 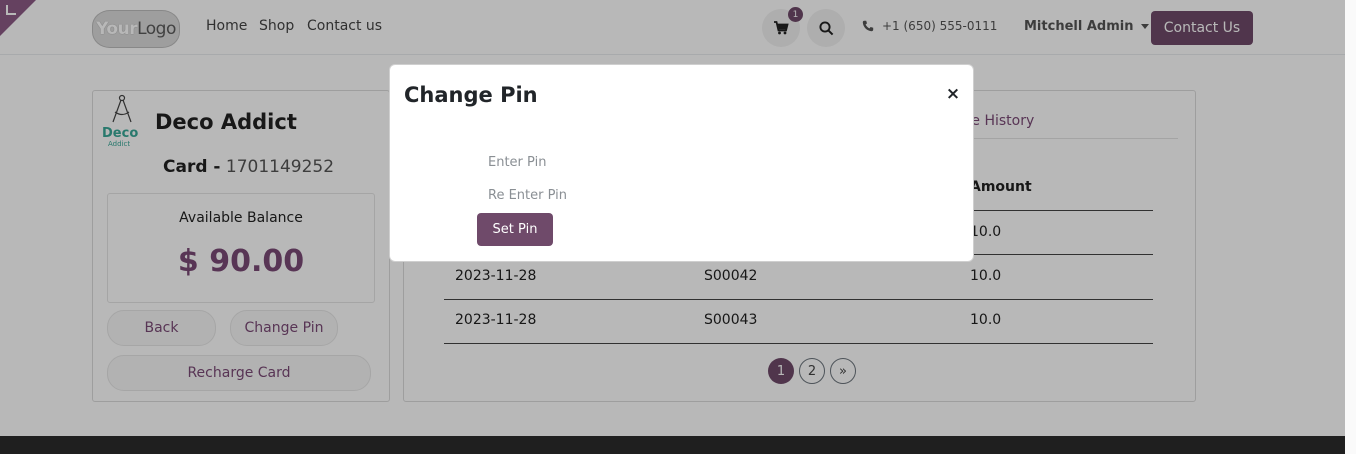 I want to click on site-footer, so click(x=672, y=445).